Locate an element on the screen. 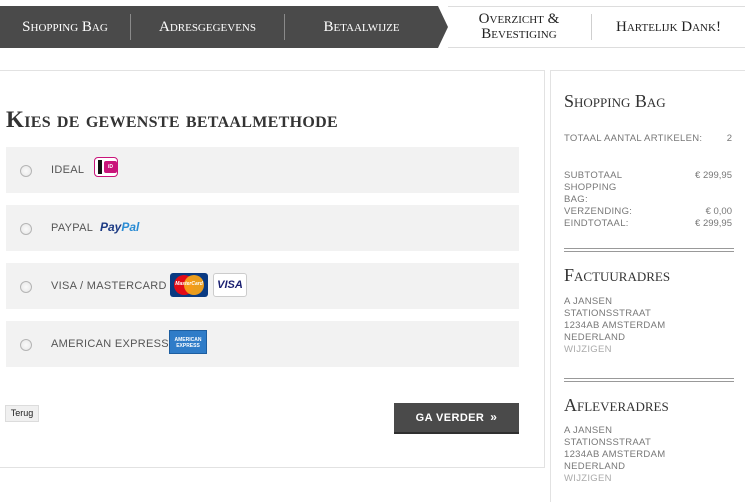 This screenshot has width=745, height=502. delivery-country: NEDERLAND is located at coordinates (595, 466).